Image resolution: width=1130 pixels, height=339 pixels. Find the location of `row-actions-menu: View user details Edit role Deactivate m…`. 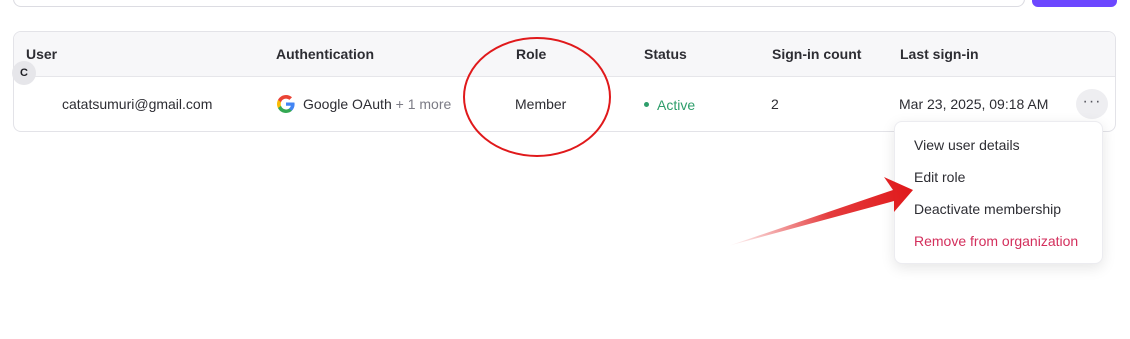

row-actions-menu: View user details Edit role Deactivate m… is located at coordinates (998, 192).